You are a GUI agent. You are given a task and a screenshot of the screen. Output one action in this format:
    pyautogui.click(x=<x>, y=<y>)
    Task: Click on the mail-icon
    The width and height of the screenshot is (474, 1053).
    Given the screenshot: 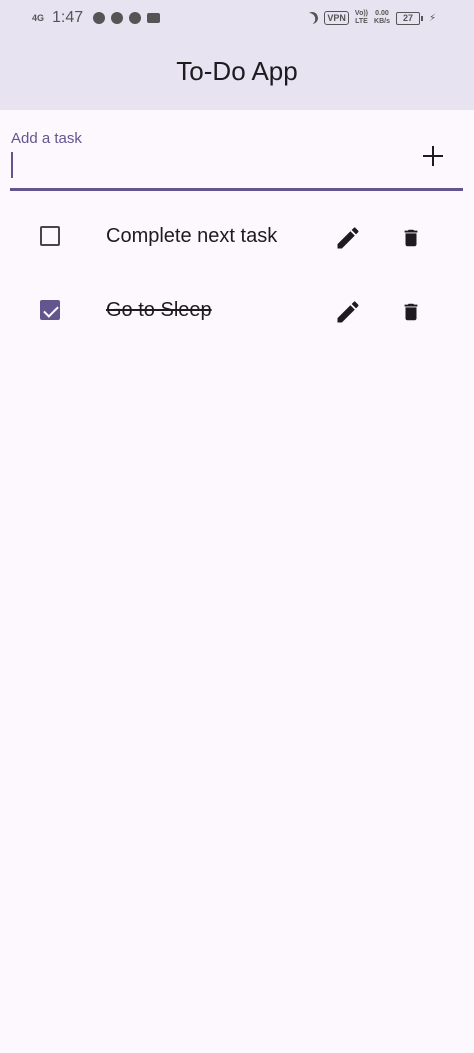 What is the action you would take?
    pyautogui.click(x=154, y=18)
    